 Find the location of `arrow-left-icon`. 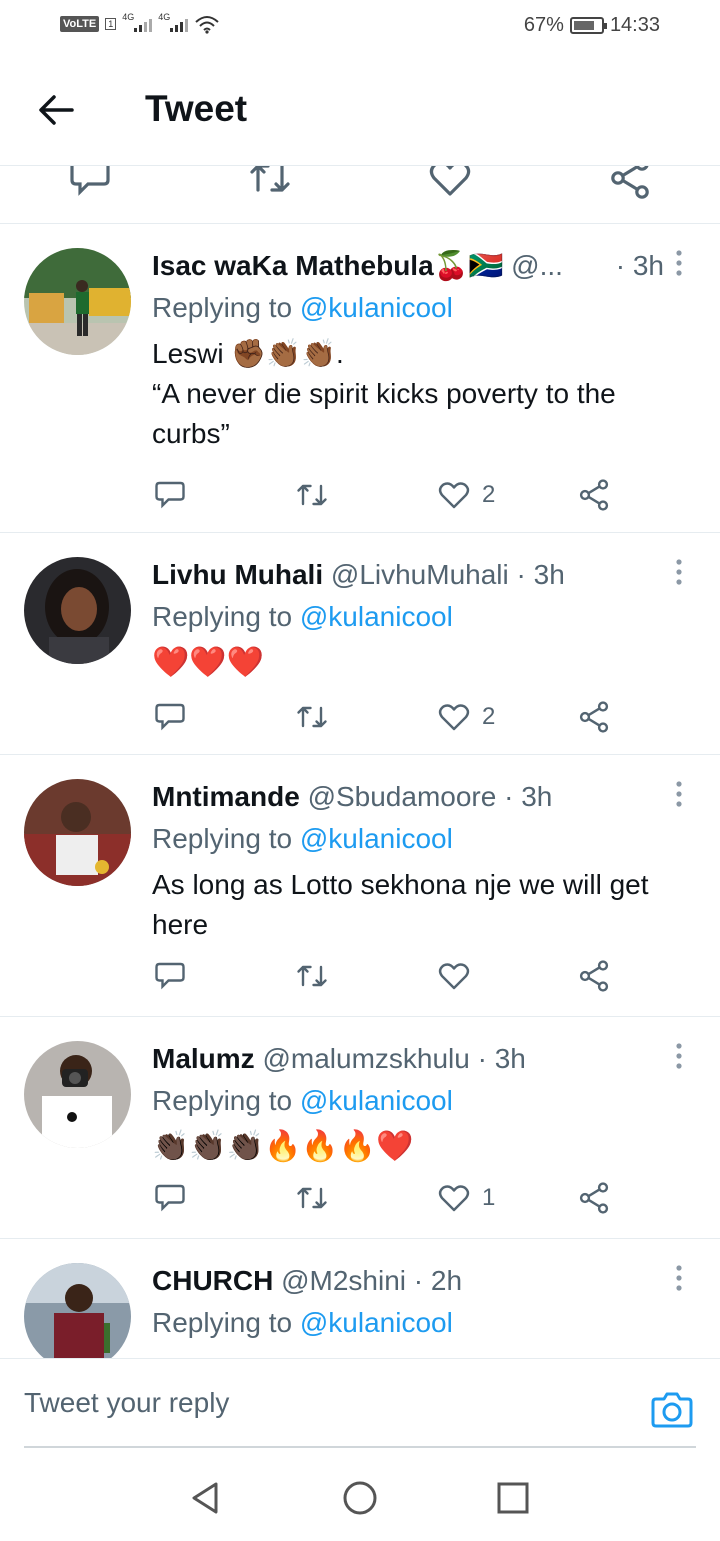

arrow-left-icon is located at coordinates (56, 110).